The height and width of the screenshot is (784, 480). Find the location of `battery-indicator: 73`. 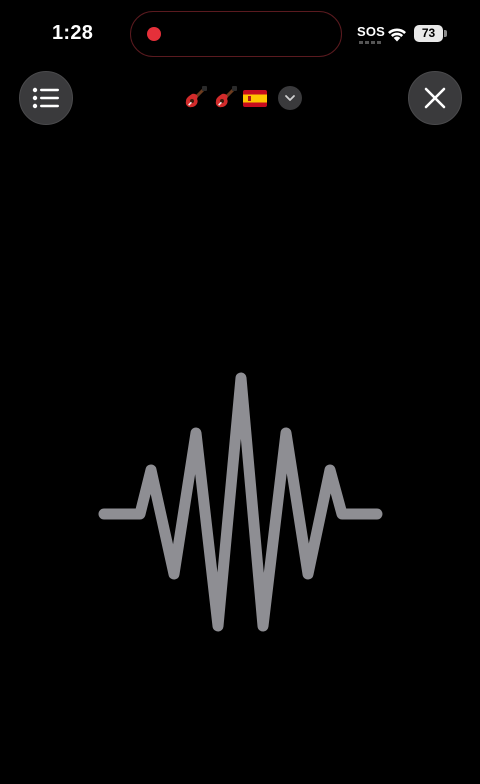

battery-indicator: 73 is located at coordinates (431, 33).